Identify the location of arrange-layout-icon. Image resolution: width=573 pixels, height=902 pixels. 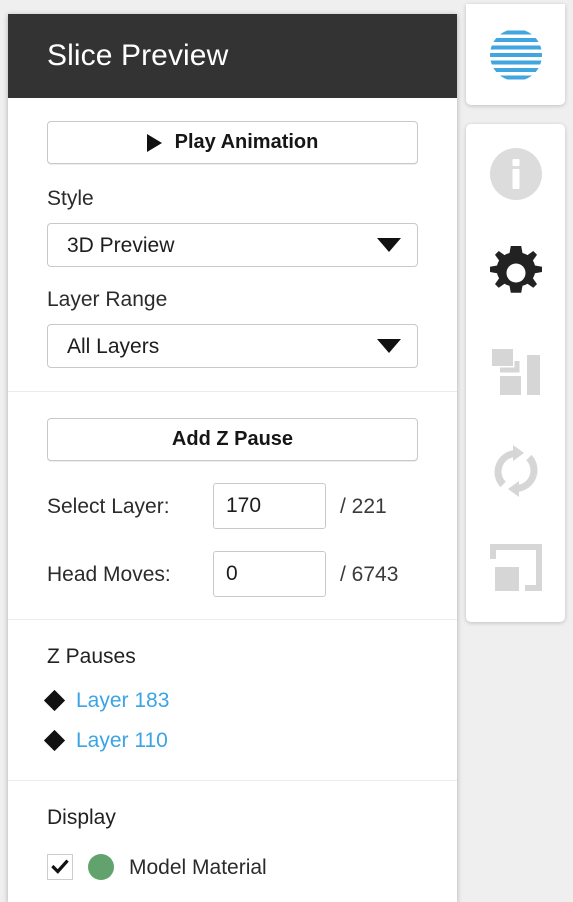
(515, 372).